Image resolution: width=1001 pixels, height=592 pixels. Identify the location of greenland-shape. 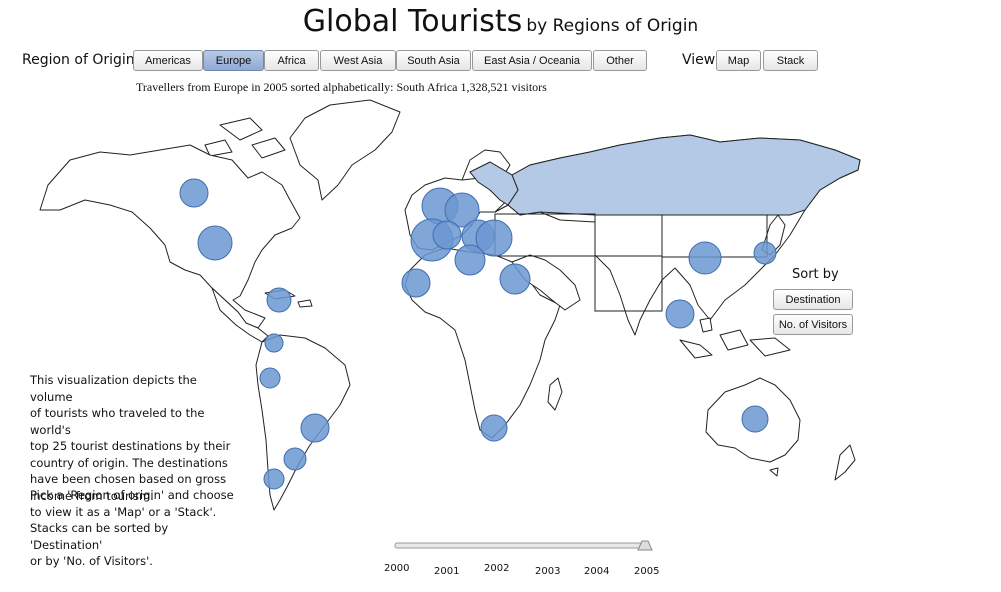
(345, 150).